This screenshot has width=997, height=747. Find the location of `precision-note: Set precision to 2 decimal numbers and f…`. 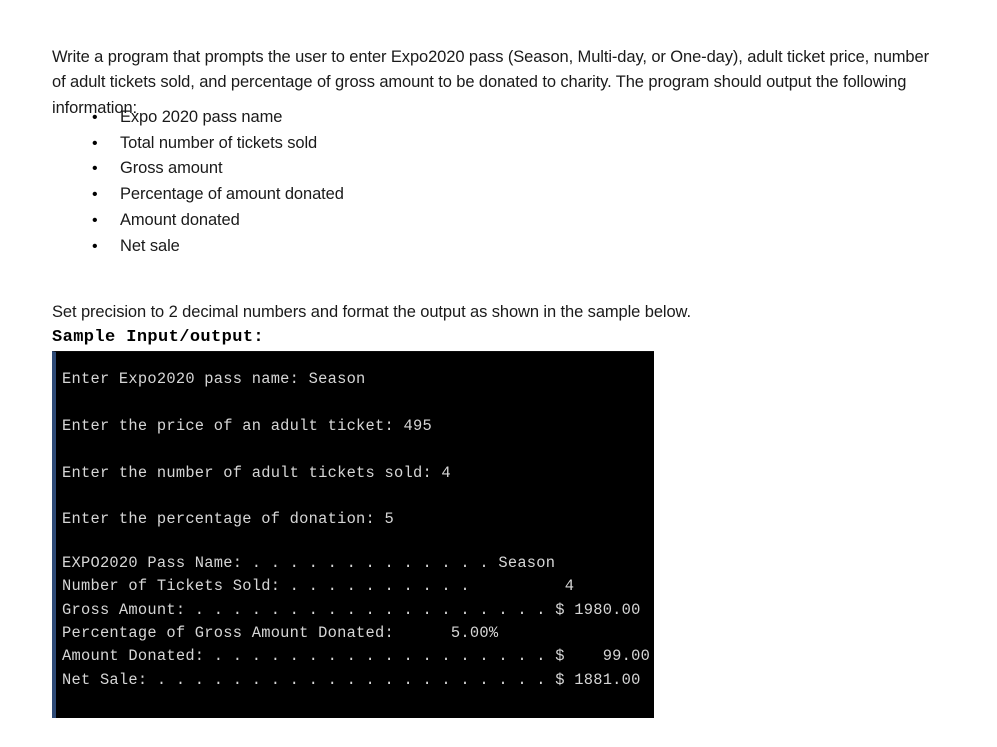

precision-note: Set precision to 2 decimal numbers and f… is located at coordinates (371, 311).